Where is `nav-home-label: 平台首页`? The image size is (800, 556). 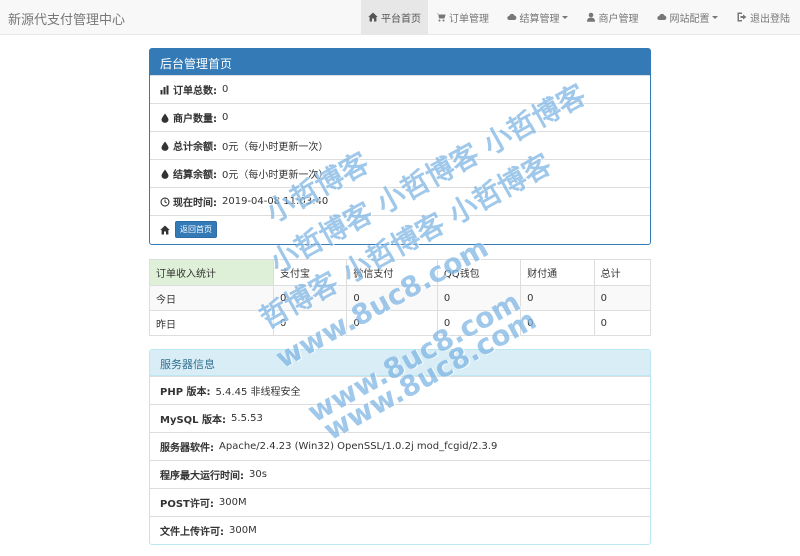 nav-home-label: 平台首页 is located at coordinates (401, 19).